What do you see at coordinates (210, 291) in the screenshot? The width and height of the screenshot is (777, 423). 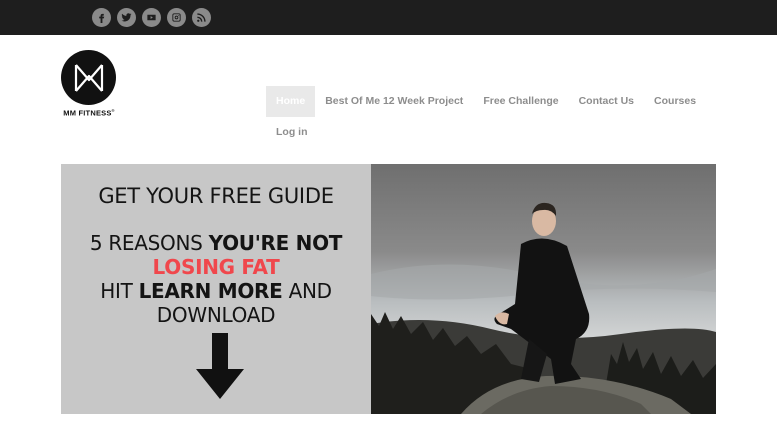 I see `hero-line3-b: LEARN MORE` at bounding box center [210, 291].